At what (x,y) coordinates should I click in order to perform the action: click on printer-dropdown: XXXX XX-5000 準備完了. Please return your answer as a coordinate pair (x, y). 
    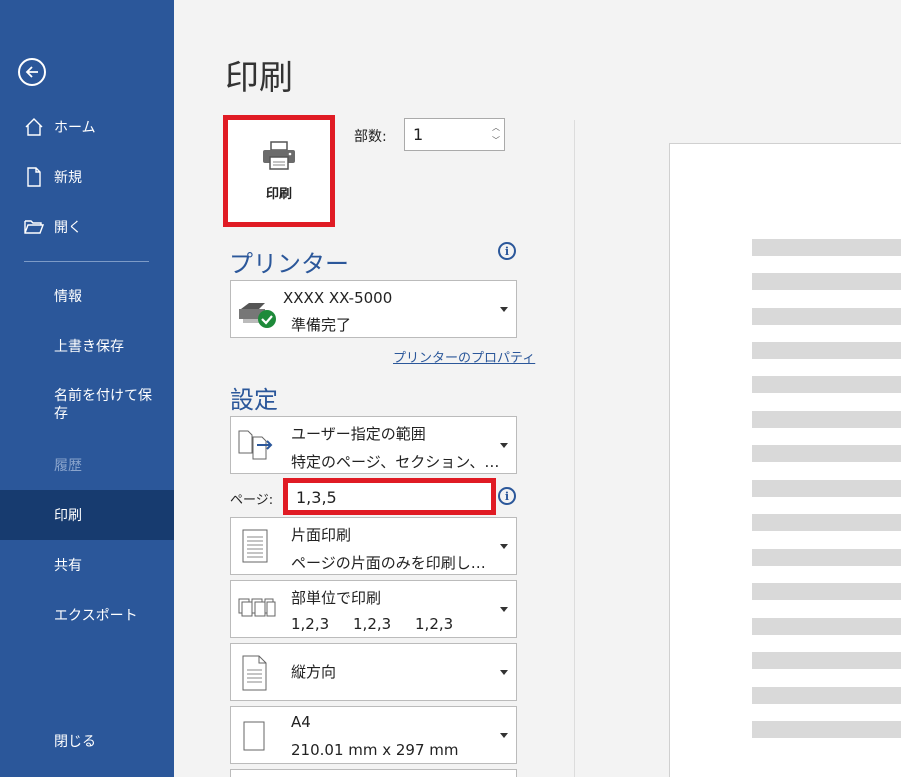
    Looking at the image, I should click on (373, 309).